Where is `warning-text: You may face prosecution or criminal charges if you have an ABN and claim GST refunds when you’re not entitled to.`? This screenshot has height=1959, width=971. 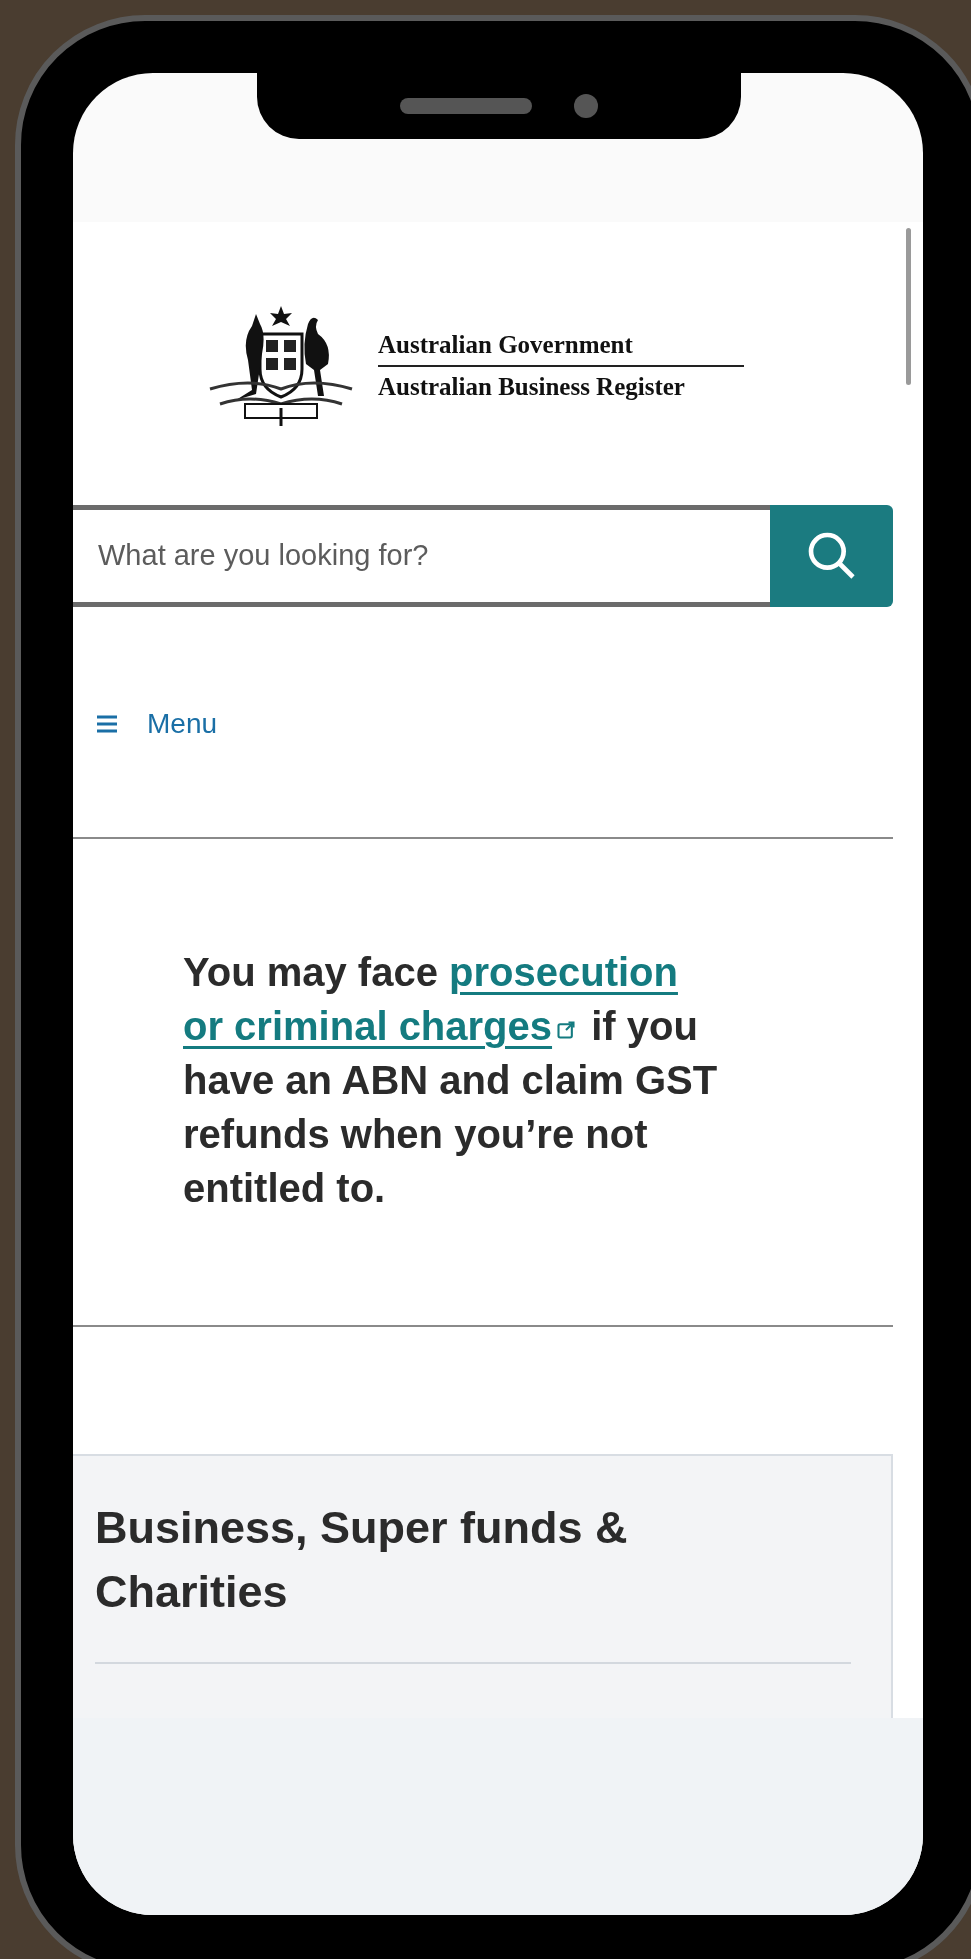
warning-text: You may face prosecution or criminal charges if you have an ABN and claim GST refunds when you’re not entitled to. is located at coordinates (451, 1080).